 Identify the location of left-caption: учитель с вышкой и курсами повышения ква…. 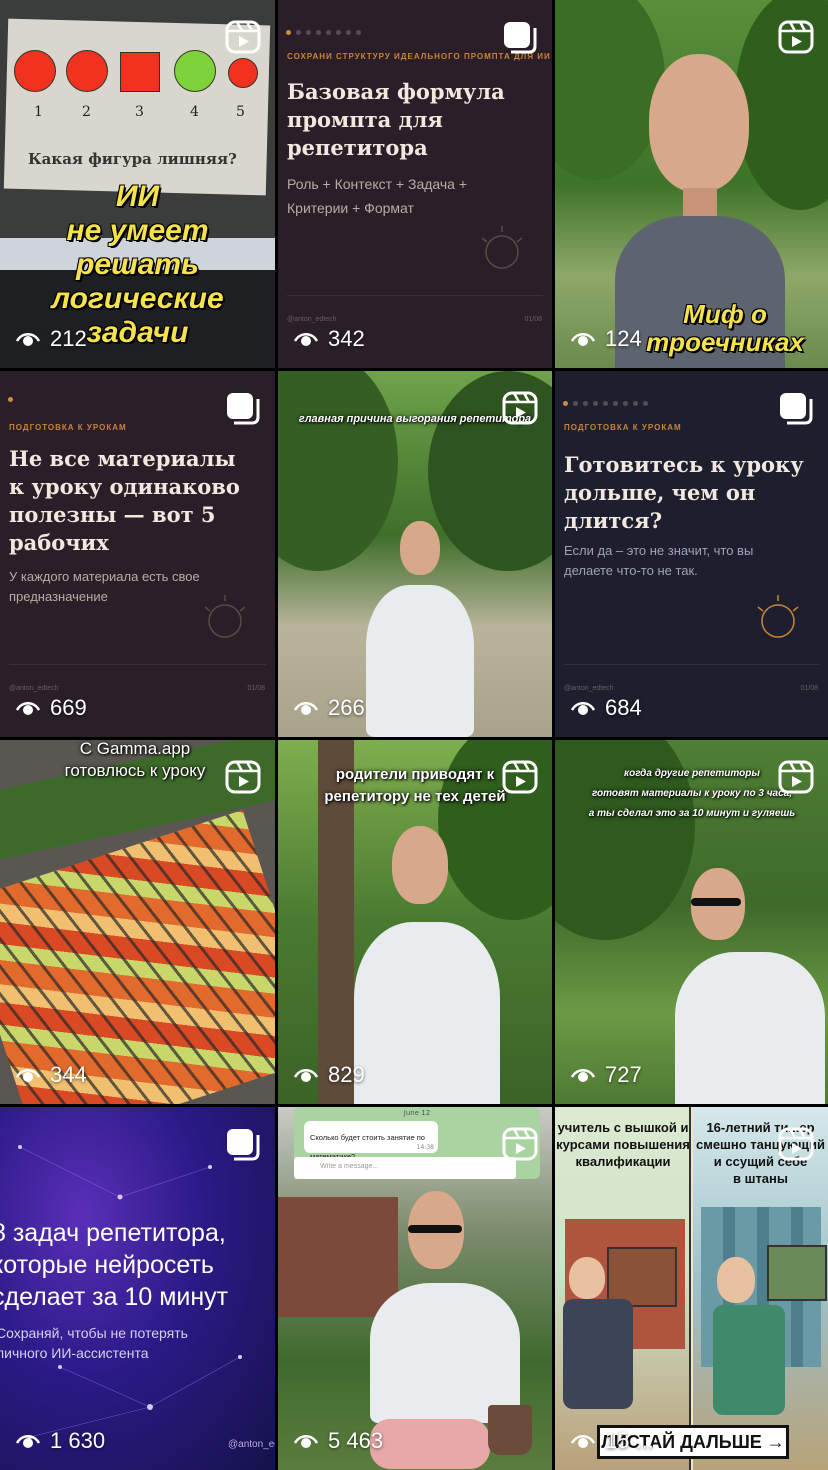
(623, 1144).